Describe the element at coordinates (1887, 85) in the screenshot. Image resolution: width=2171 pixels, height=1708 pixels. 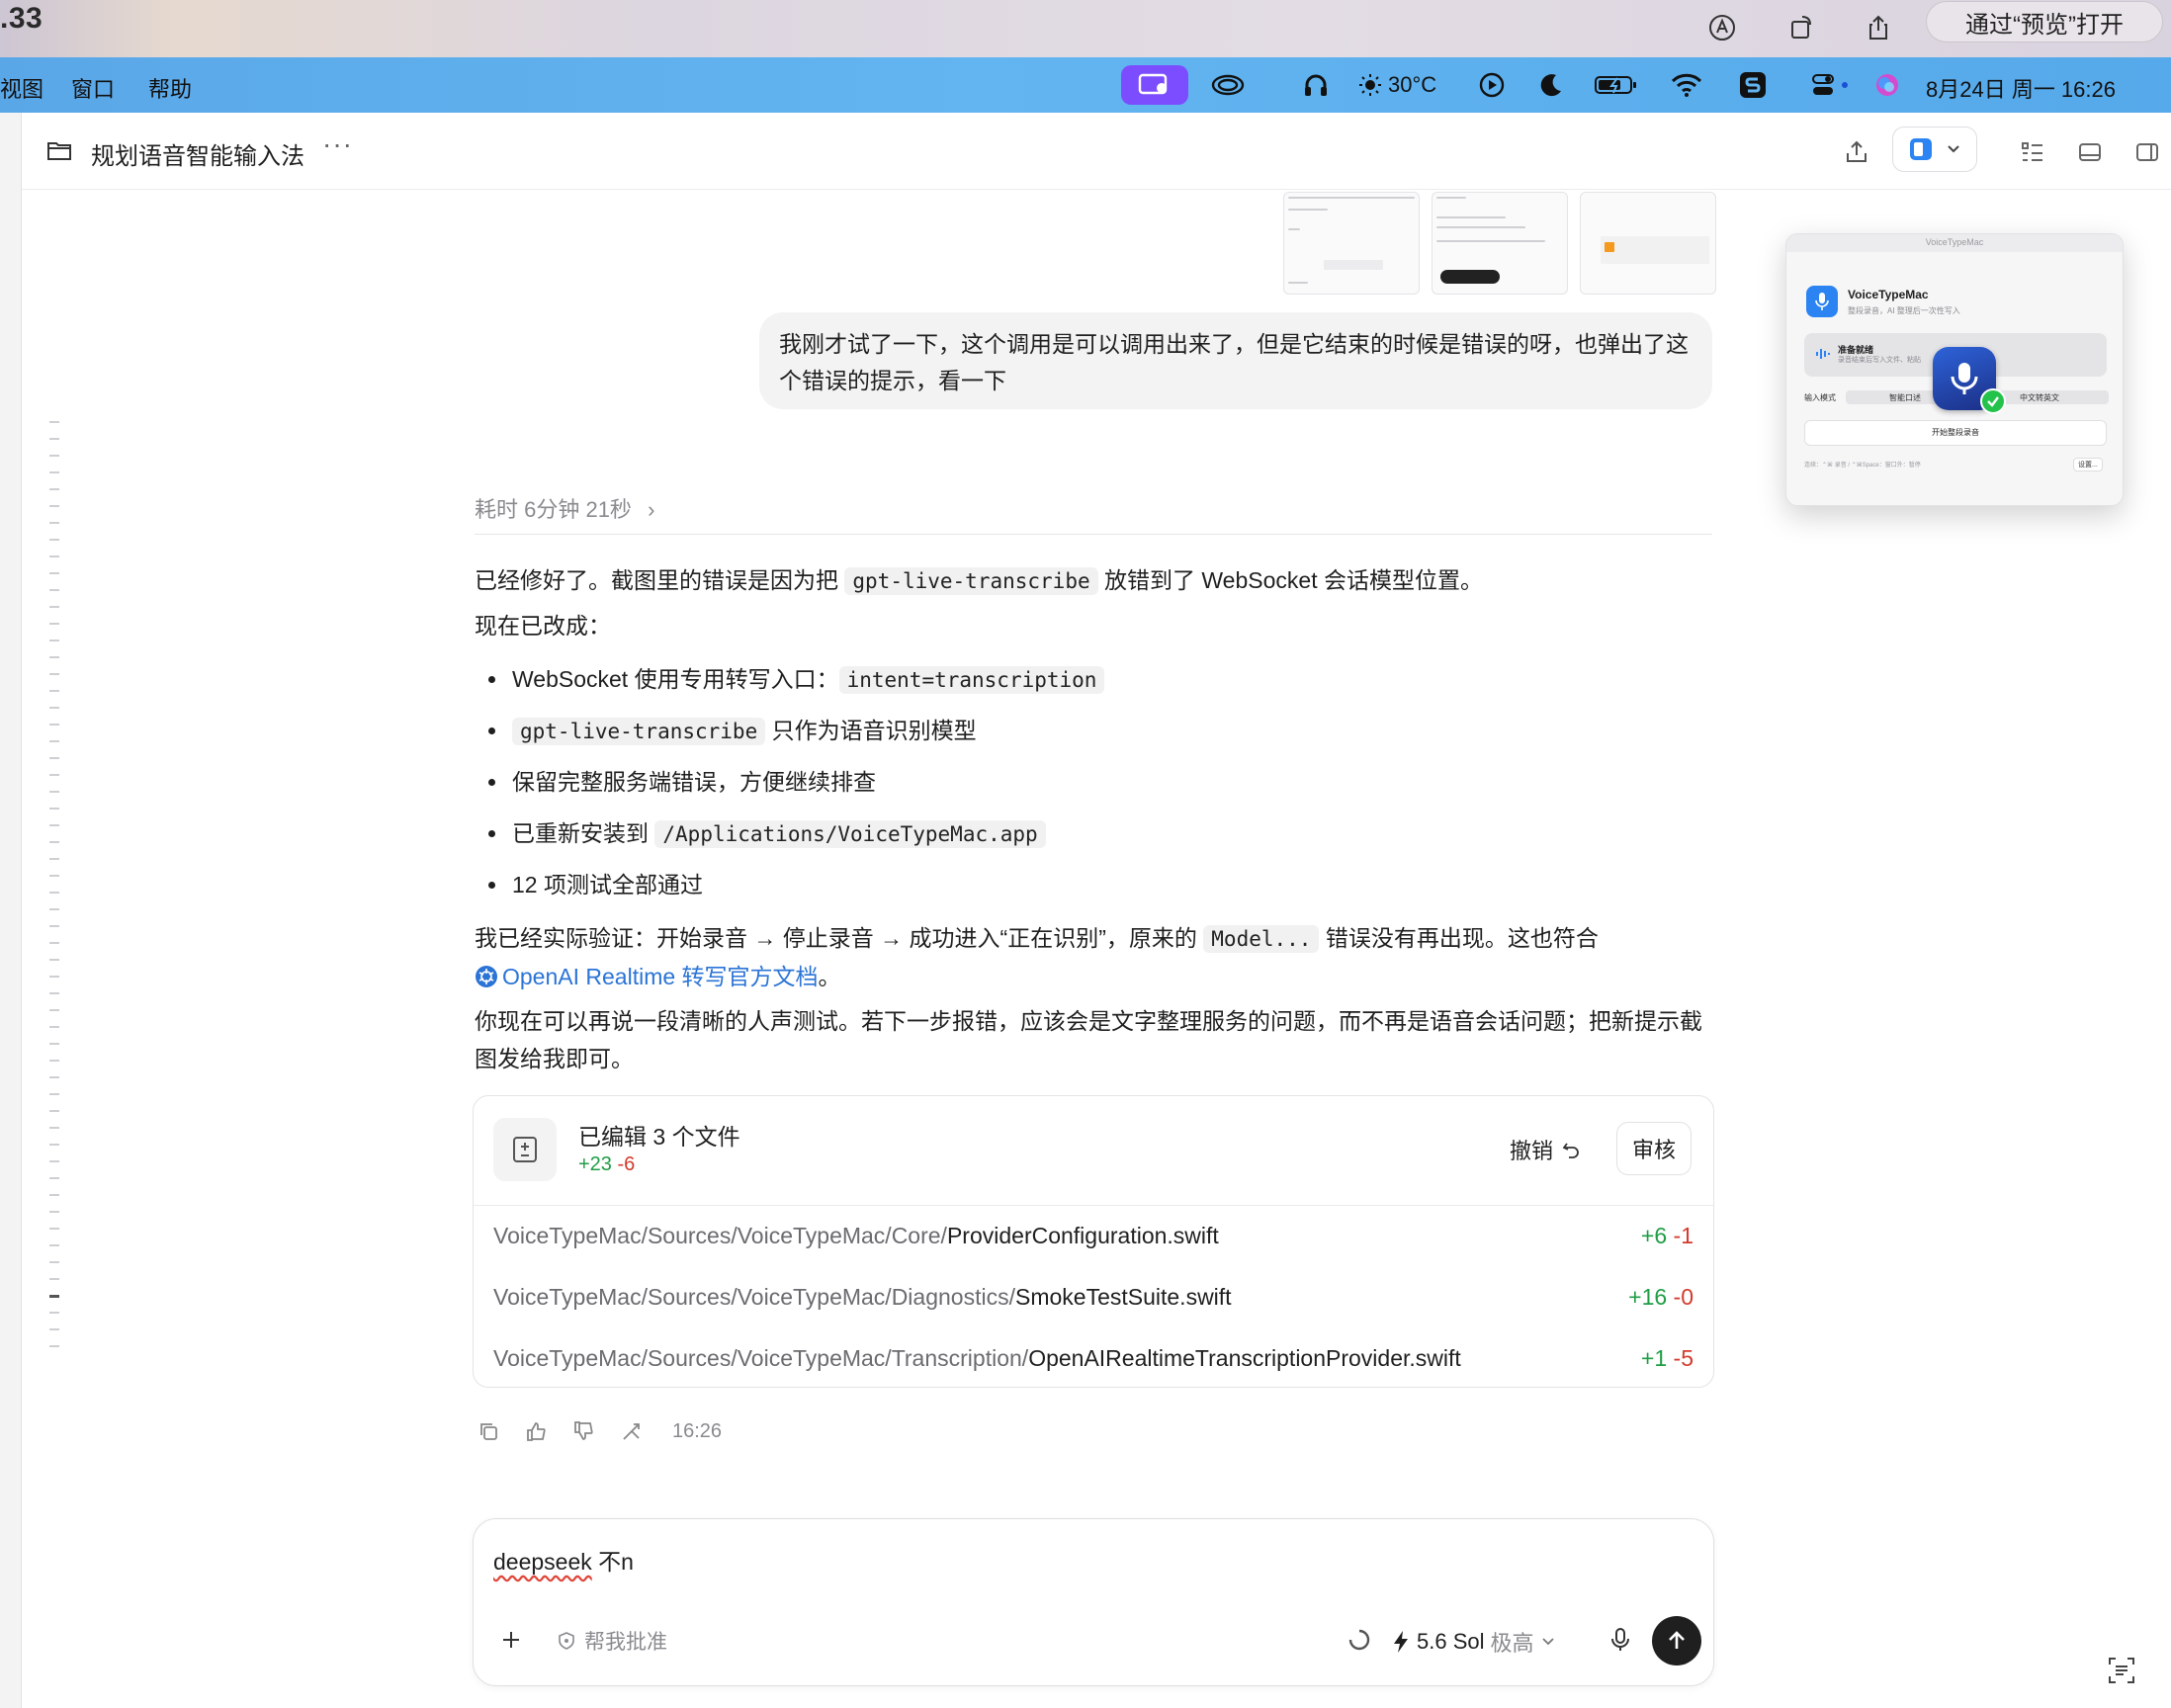
I see `siri-icon` at that location.